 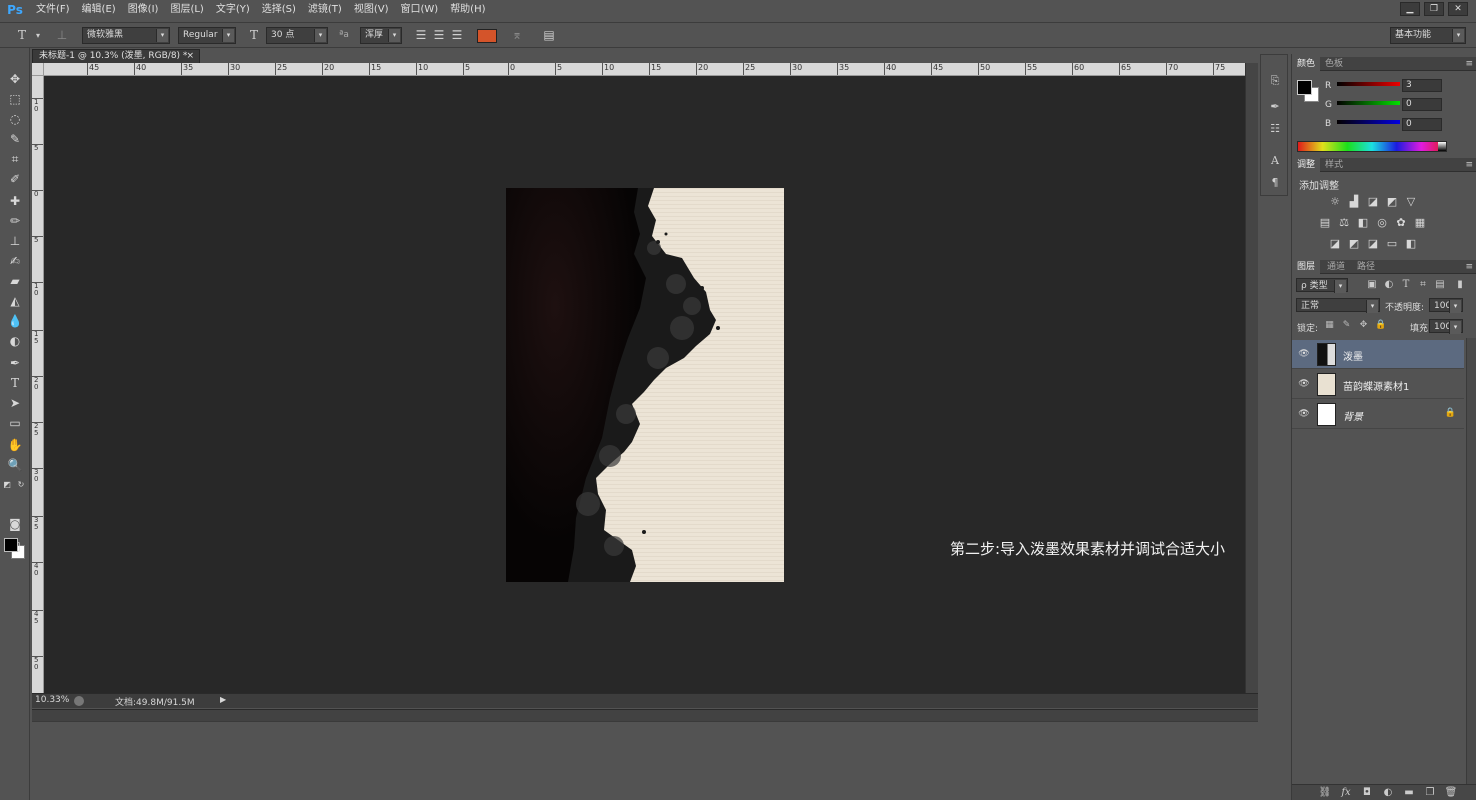 What do you see at coordinates (15, 99) in the screenshot?
I see `marquee-tool-icon: ⬚` at bounding box center [15, 99].